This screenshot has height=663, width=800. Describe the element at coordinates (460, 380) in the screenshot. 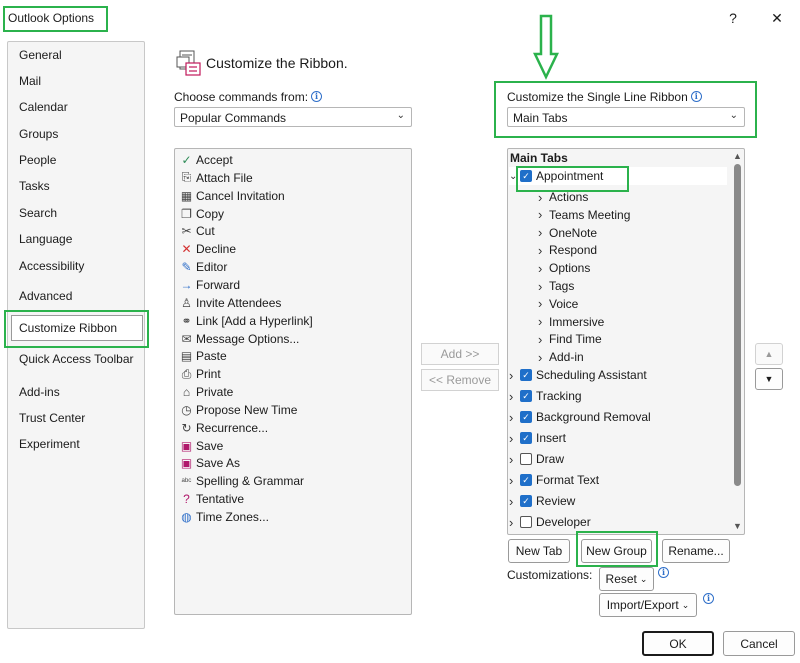

I see `remove-button: << Remove` at that location.